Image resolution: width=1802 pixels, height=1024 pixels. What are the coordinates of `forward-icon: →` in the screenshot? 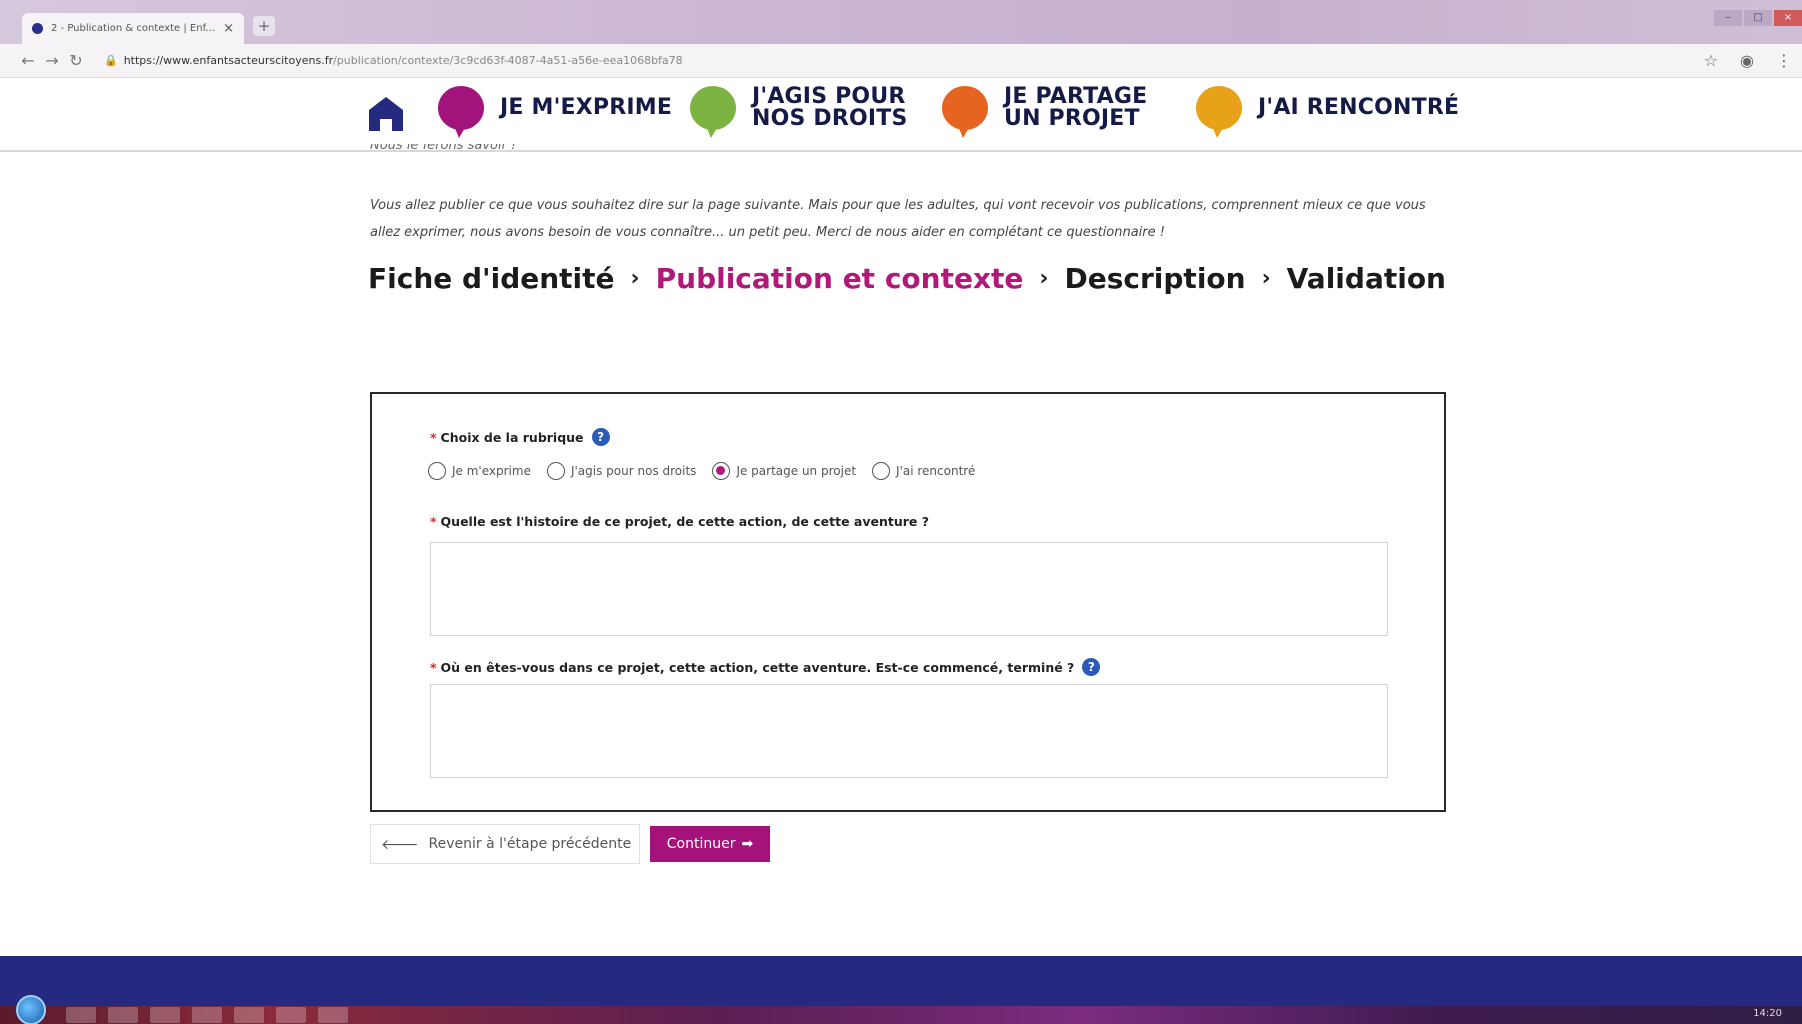 It's located at (52, 60).